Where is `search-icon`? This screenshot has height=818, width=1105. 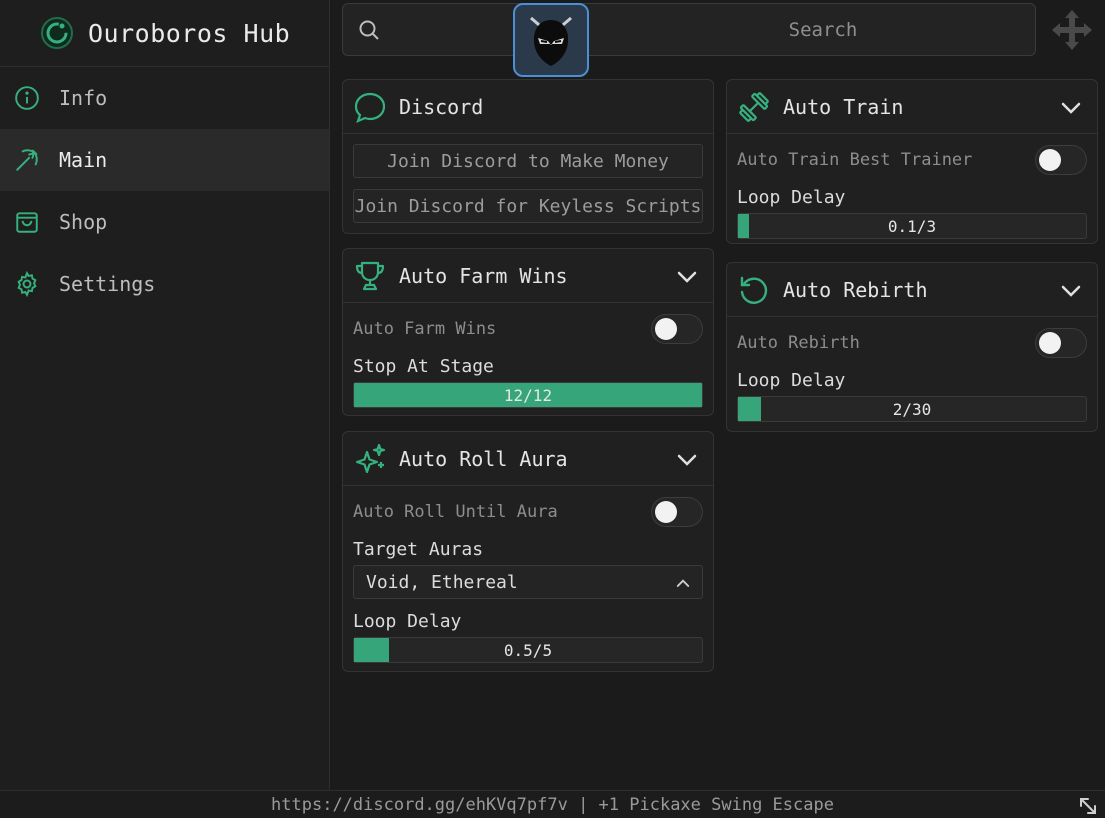
search-icon is located at coordinates (369, 30).